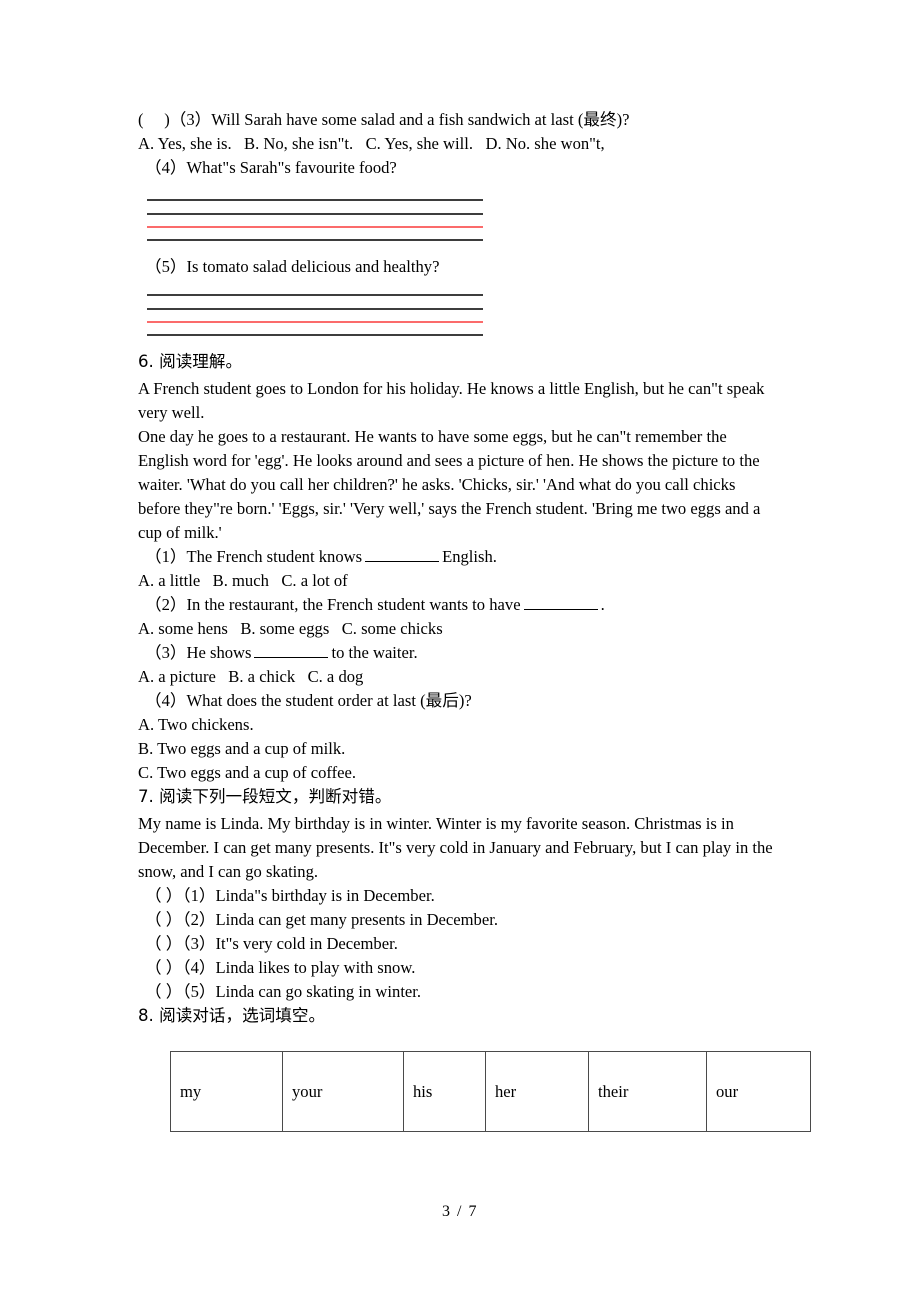  What do you see at coordinates (271, 167) in the screenshot?
I see `q5-item4-text: （4）What"s Sarah"s favourite food?` at bounding box center [271, 167].